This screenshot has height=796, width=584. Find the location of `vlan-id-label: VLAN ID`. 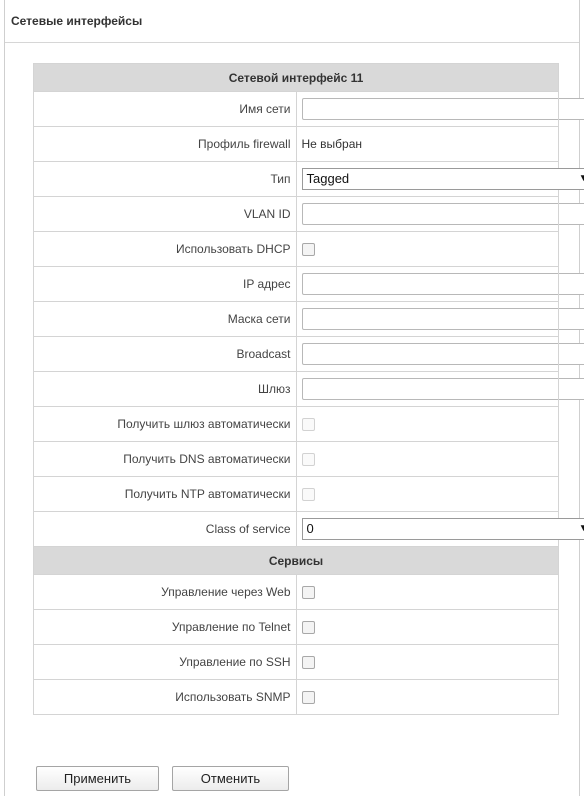

vlan-id-label: VLAN ID is located at coordinates (165, 214).